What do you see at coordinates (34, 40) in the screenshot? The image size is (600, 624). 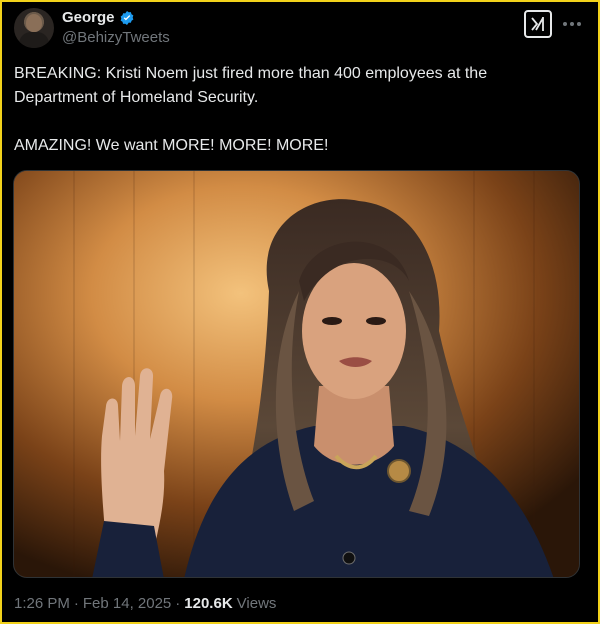 I see `avatar-body` at bounding box center [34, 40].